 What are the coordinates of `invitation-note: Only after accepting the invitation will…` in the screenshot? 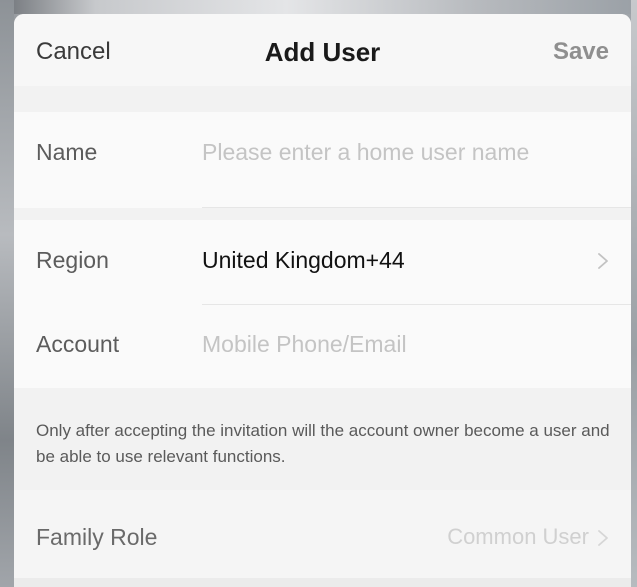 It's located at (322, 445).